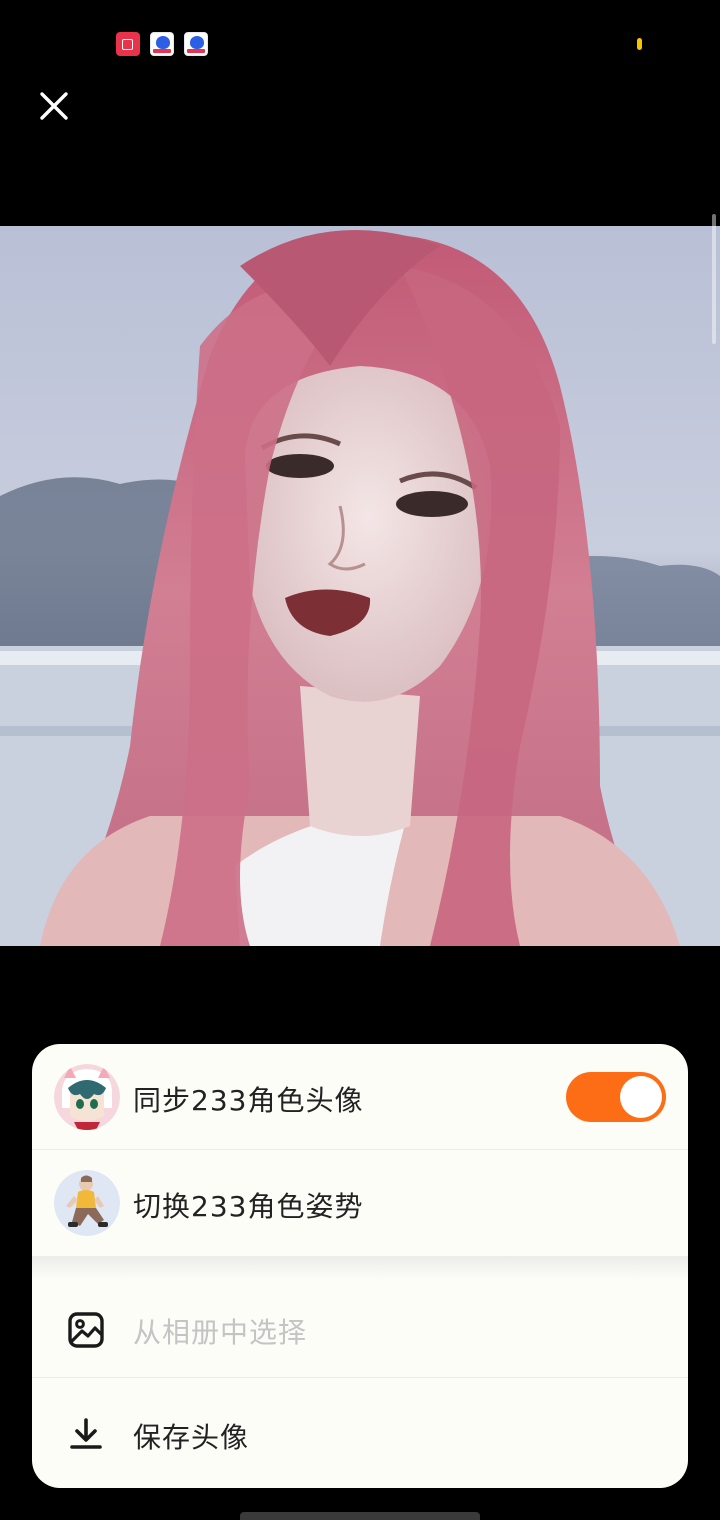 The height and width of the screenshot is (1520, 720). Describe the element at coordinates (86, 1434) in the screenshot. I see `download-icon` at that location.